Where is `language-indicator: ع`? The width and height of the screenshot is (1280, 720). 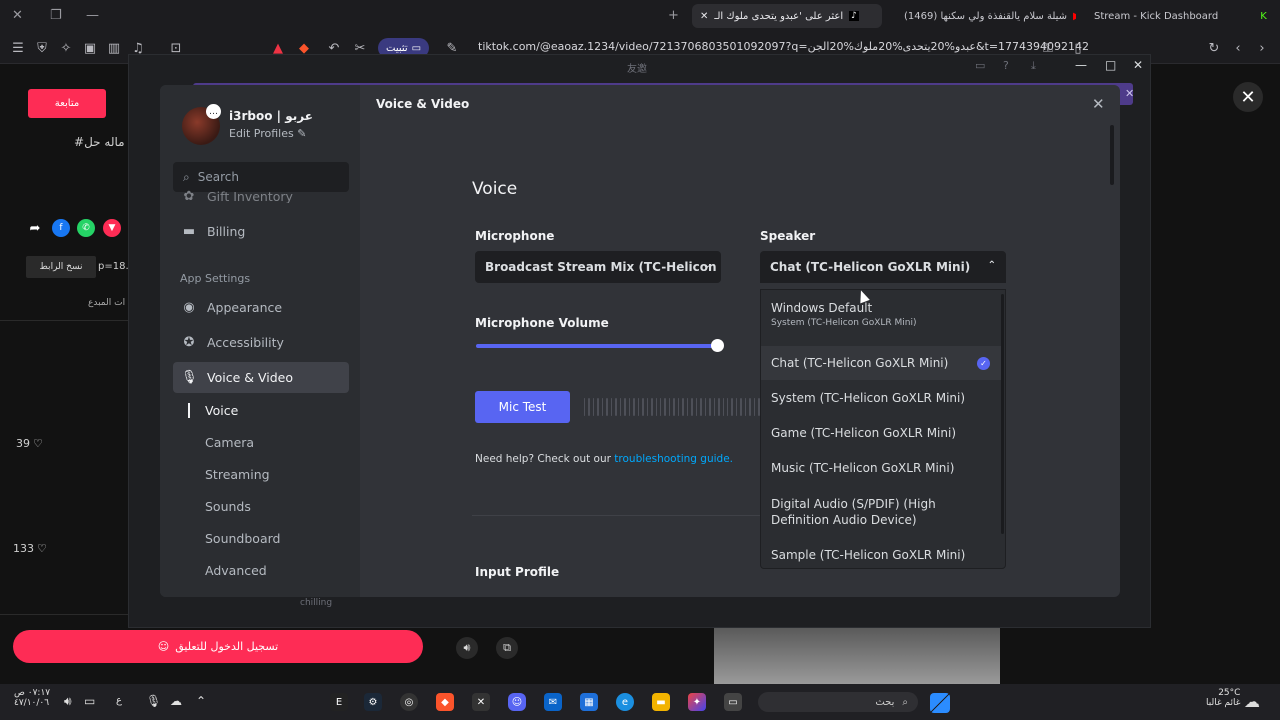 language-indicator: ع is located at coordinates (119, 700).